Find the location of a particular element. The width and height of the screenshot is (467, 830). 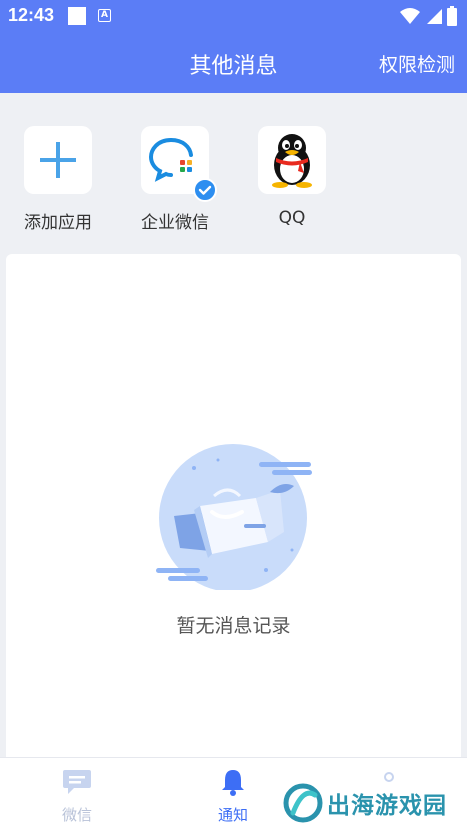

signal-icon is located at coordinates (434, 16).